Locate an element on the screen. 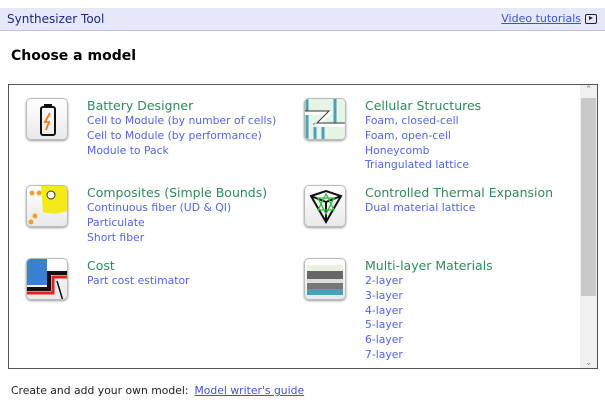 The height and width of the screenshot is (411, 605). model-link: Part cost estimator is located at coordinates (138, 281).